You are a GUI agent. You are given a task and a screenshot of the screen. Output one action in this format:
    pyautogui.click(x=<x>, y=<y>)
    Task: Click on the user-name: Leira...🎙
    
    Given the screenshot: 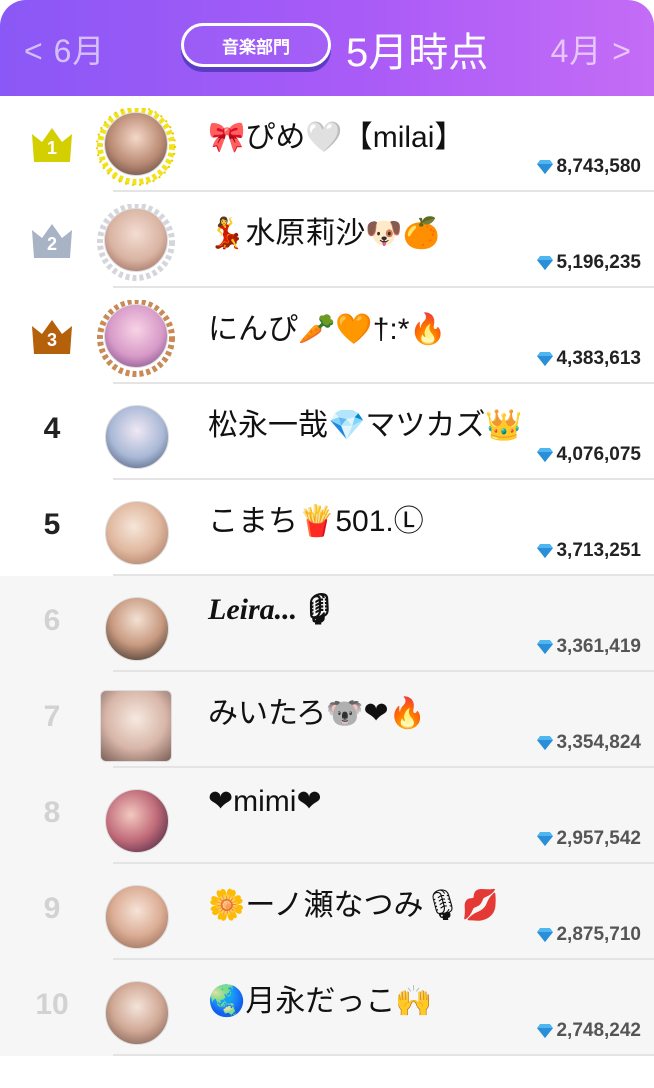 What is the action you would take?
    pyautogui.click(x=271, y=609)
    